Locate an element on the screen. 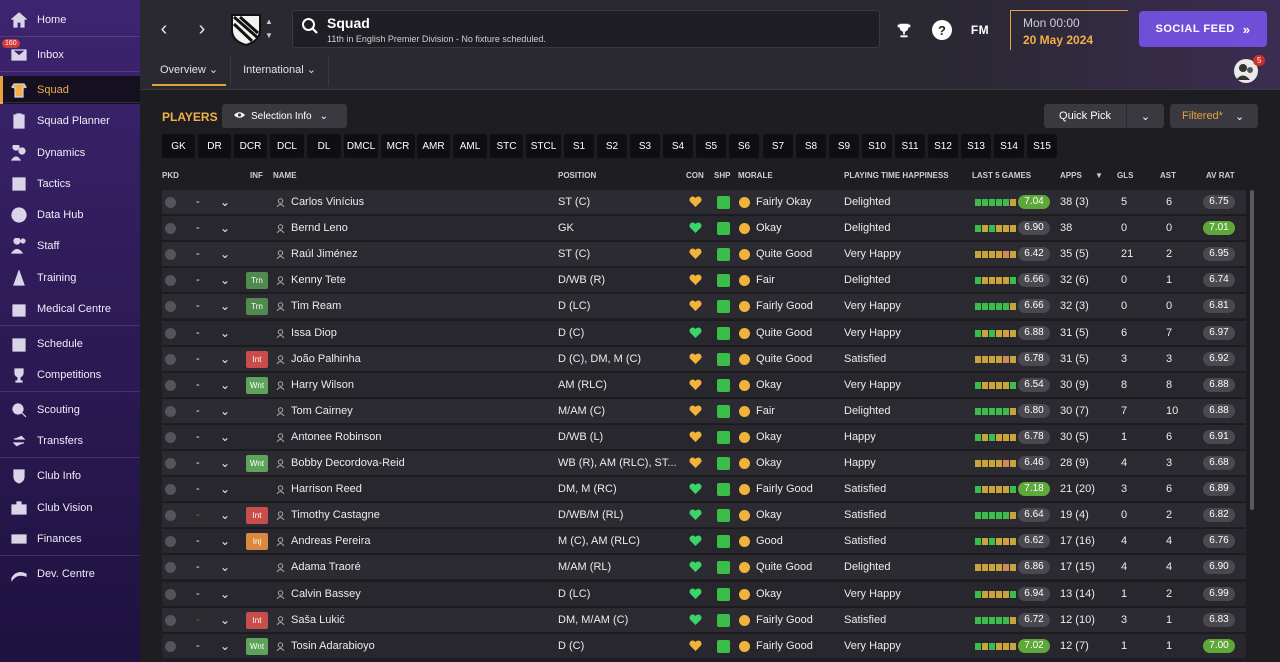 Image resolution: width=1280 pixels, height=662 pixels. column-apps: APPS is located at coordinates (1071, 175).